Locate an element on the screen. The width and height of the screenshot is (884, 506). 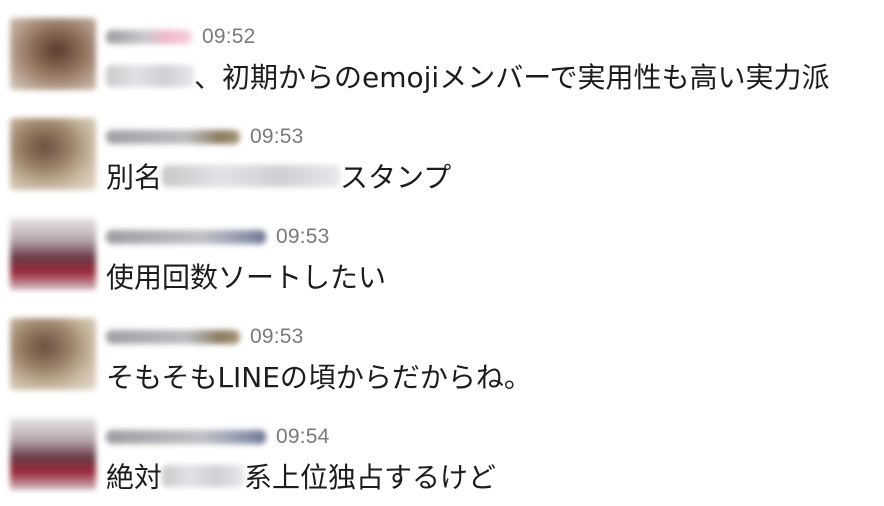
message-text: 絶対 系上位独占するけど is located at coordinates (301, 476).